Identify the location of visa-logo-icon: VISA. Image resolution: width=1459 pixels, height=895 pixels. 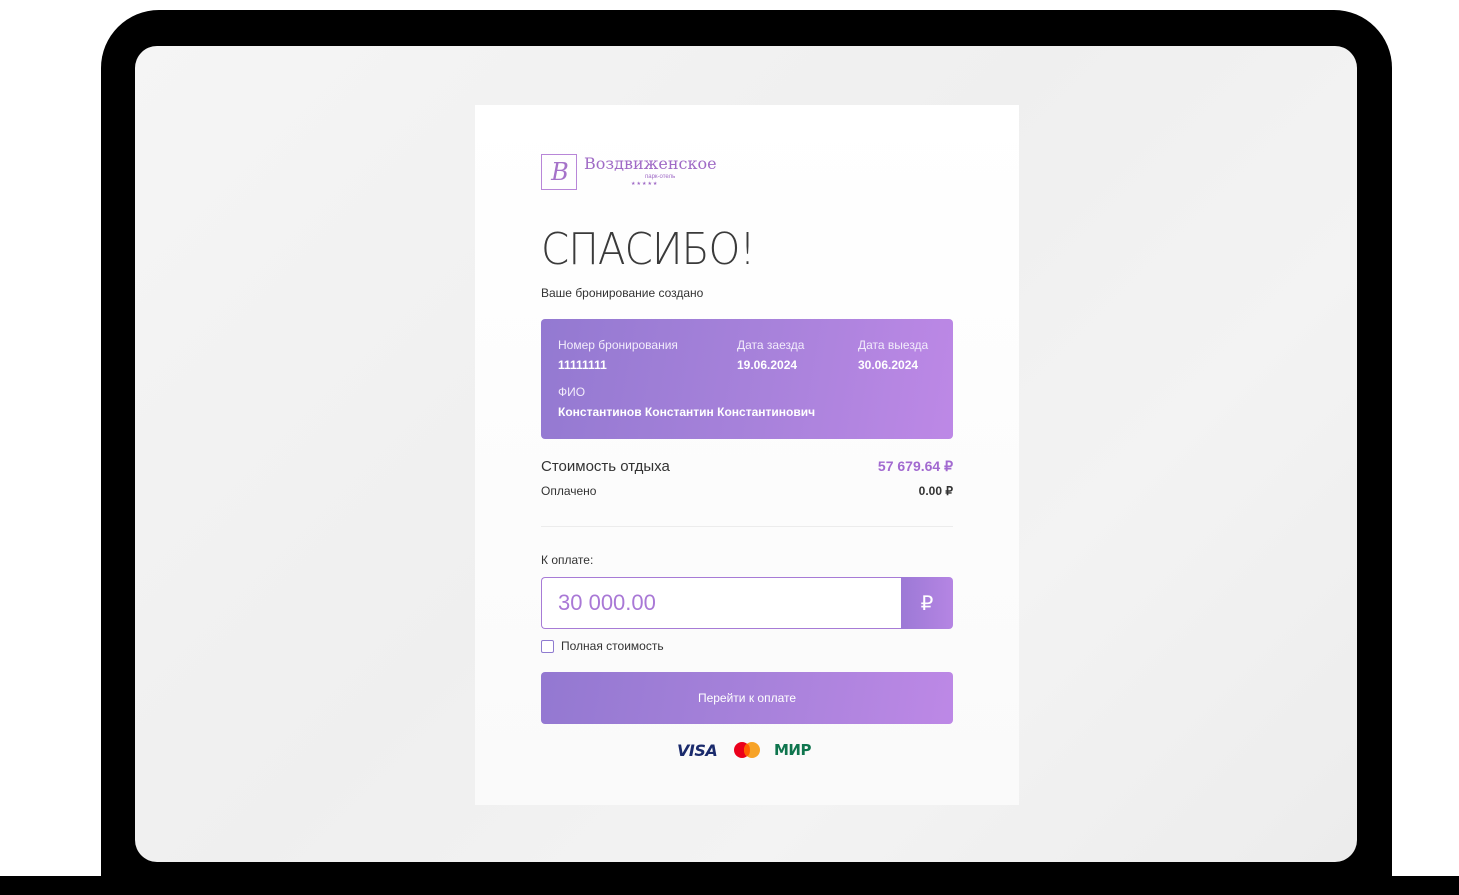
(697, 750).